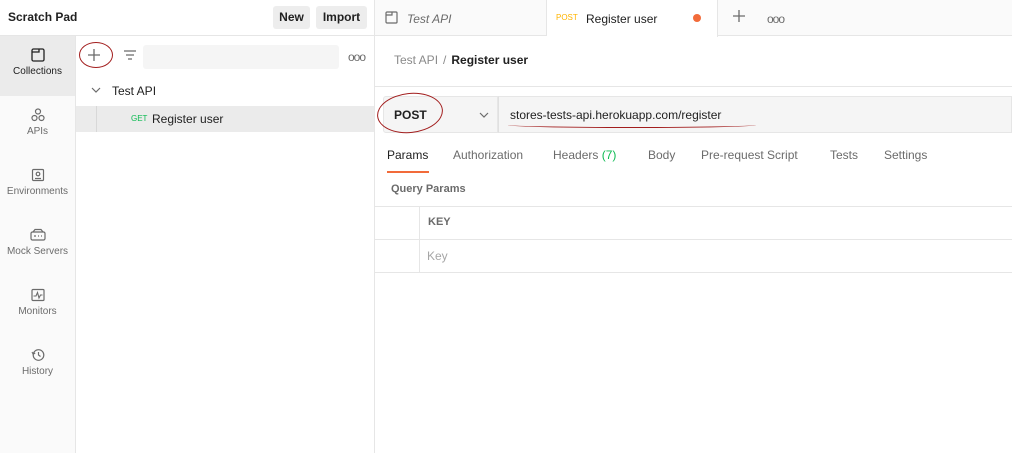 This screenshot has height=453, width=1012. I want to click on workspace-title: Scratch Pad, so click(43, 17).